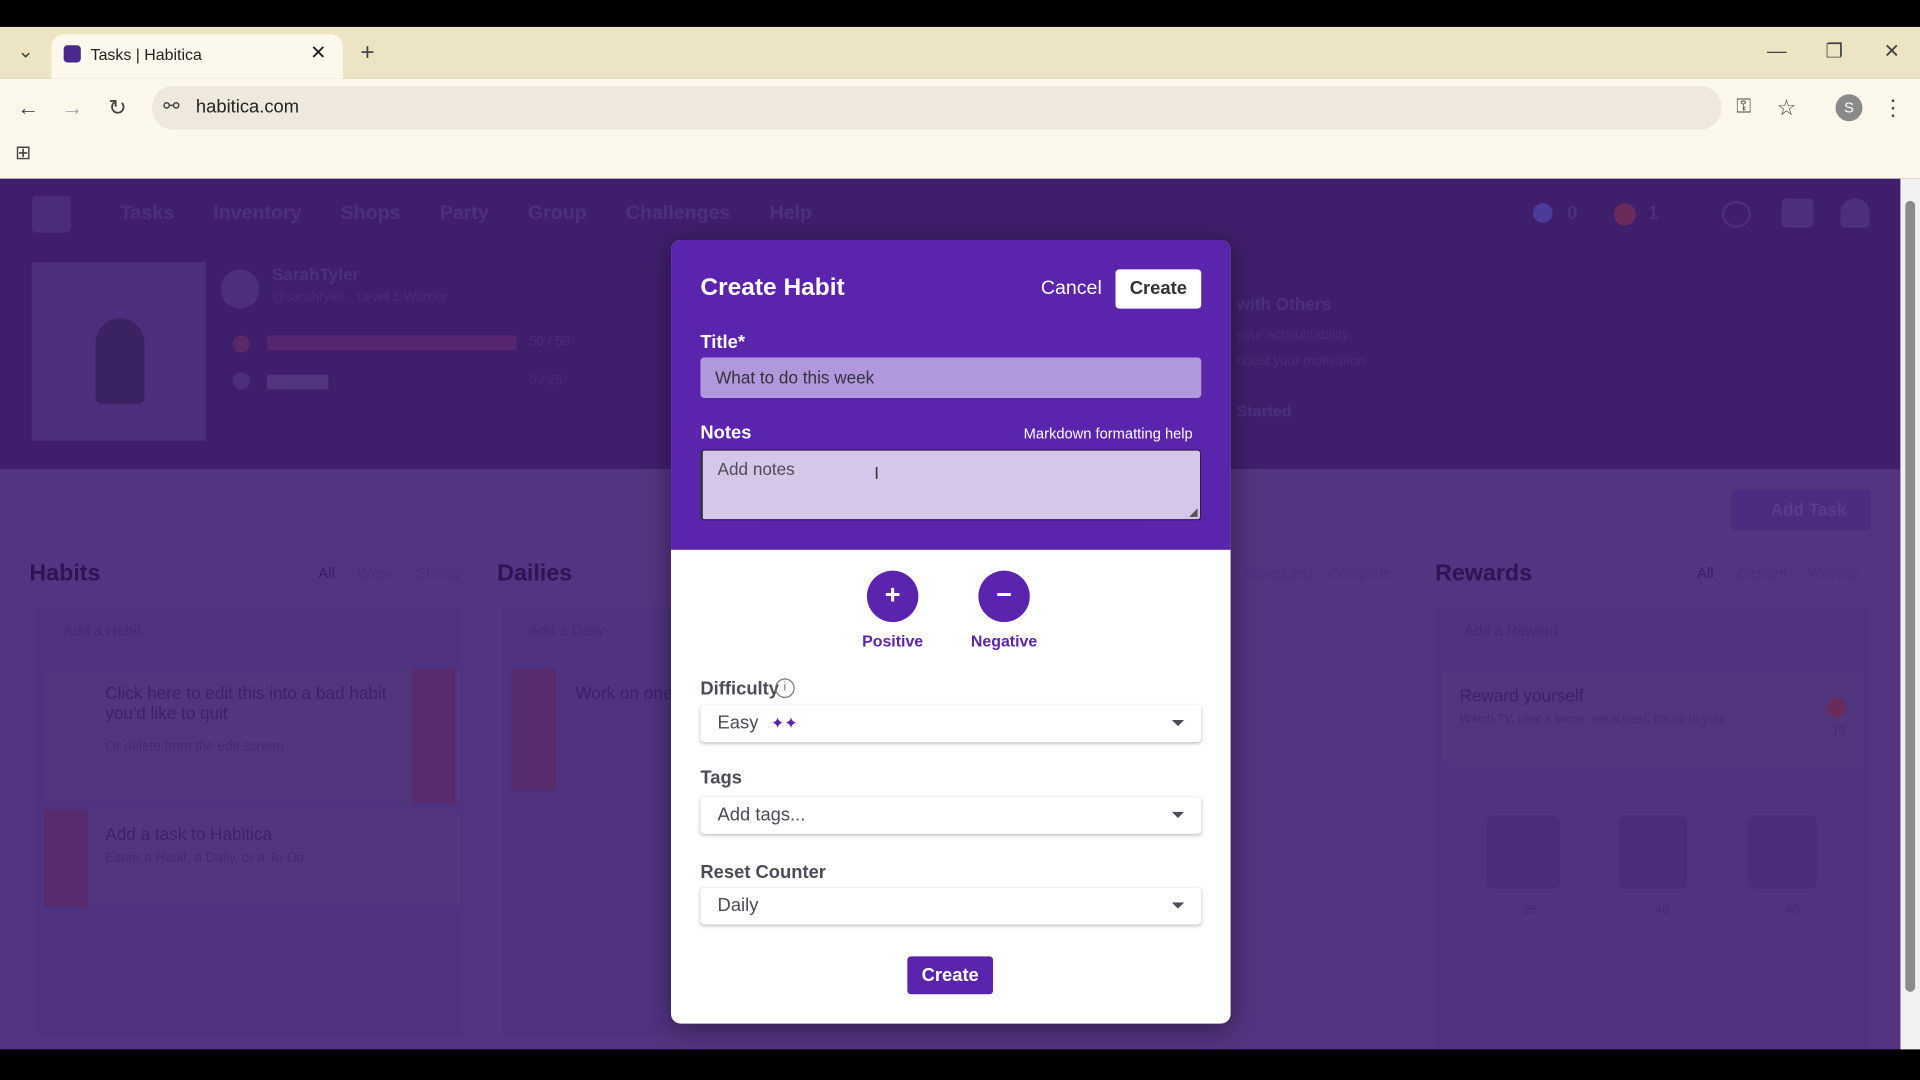 Image resolution: width=1920 pixels, height=1080 pixels. Describe the element at coordinates (72, 108) in the screenshot. I see `forward-icon: →` at that location.